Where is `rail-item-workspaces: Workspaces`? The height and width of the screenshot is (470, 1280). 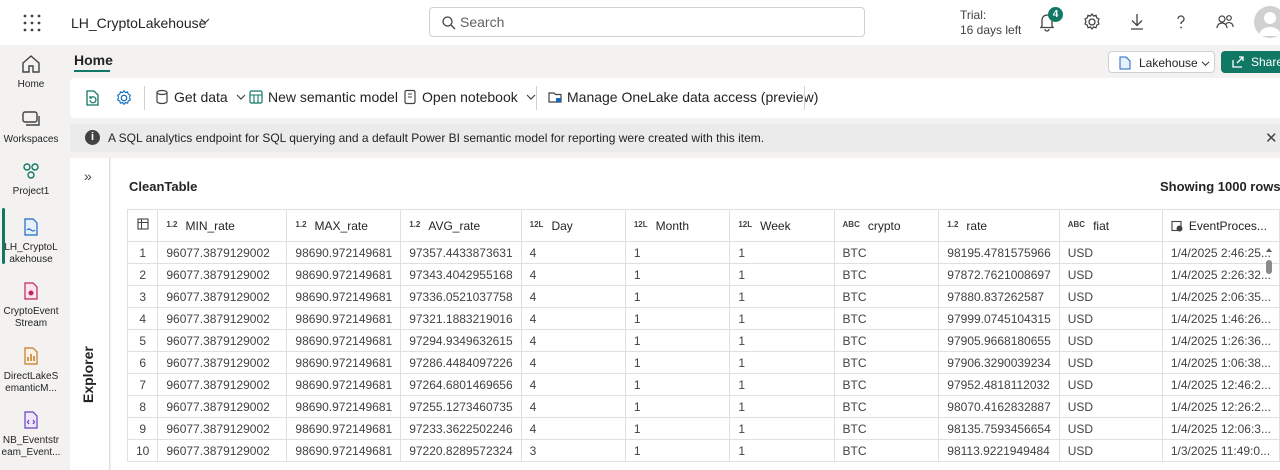 rail-item-workspaces: Workspaces is located at coordinates (31, 127).